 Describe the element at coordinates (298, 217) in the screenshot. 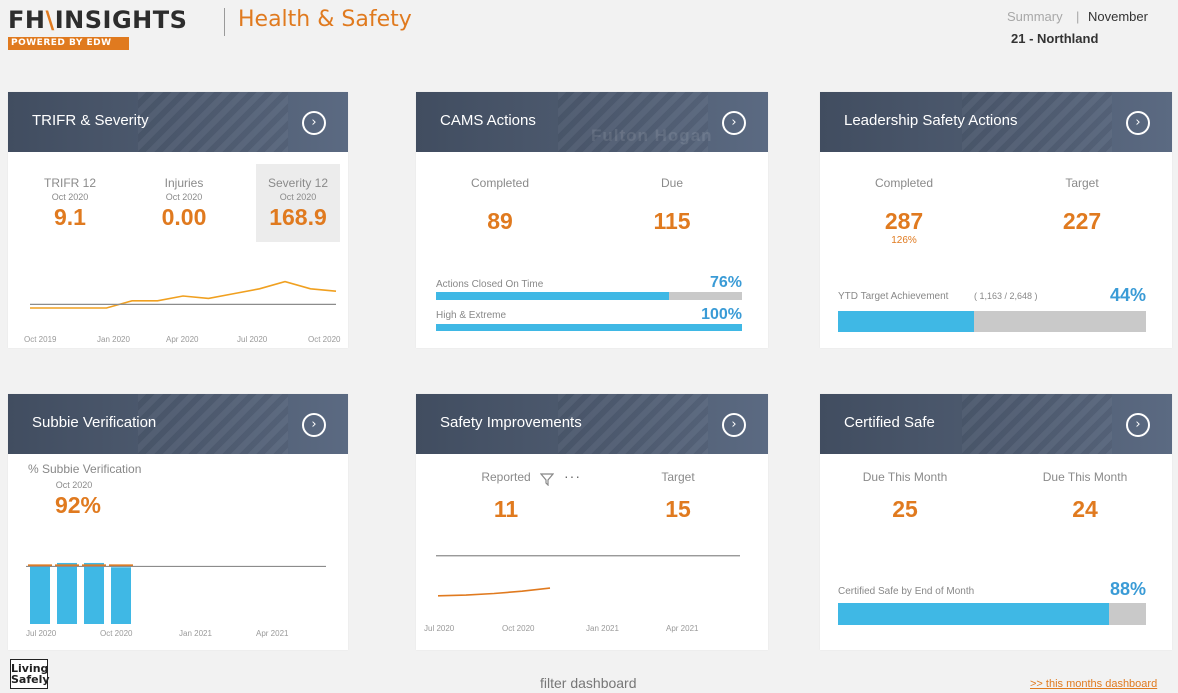

I see `metric-value-severity: 168.9` at that location.